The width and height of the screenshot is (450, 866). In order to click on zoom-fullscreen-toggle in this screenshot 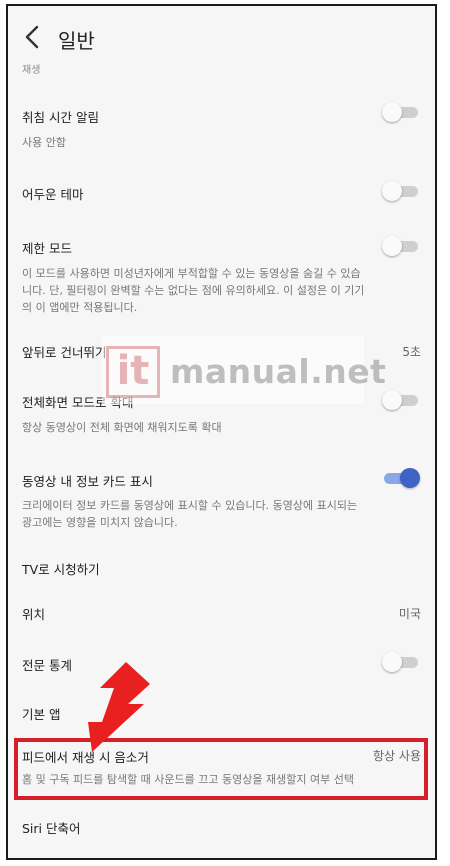, I will do `click(401, 400)`.